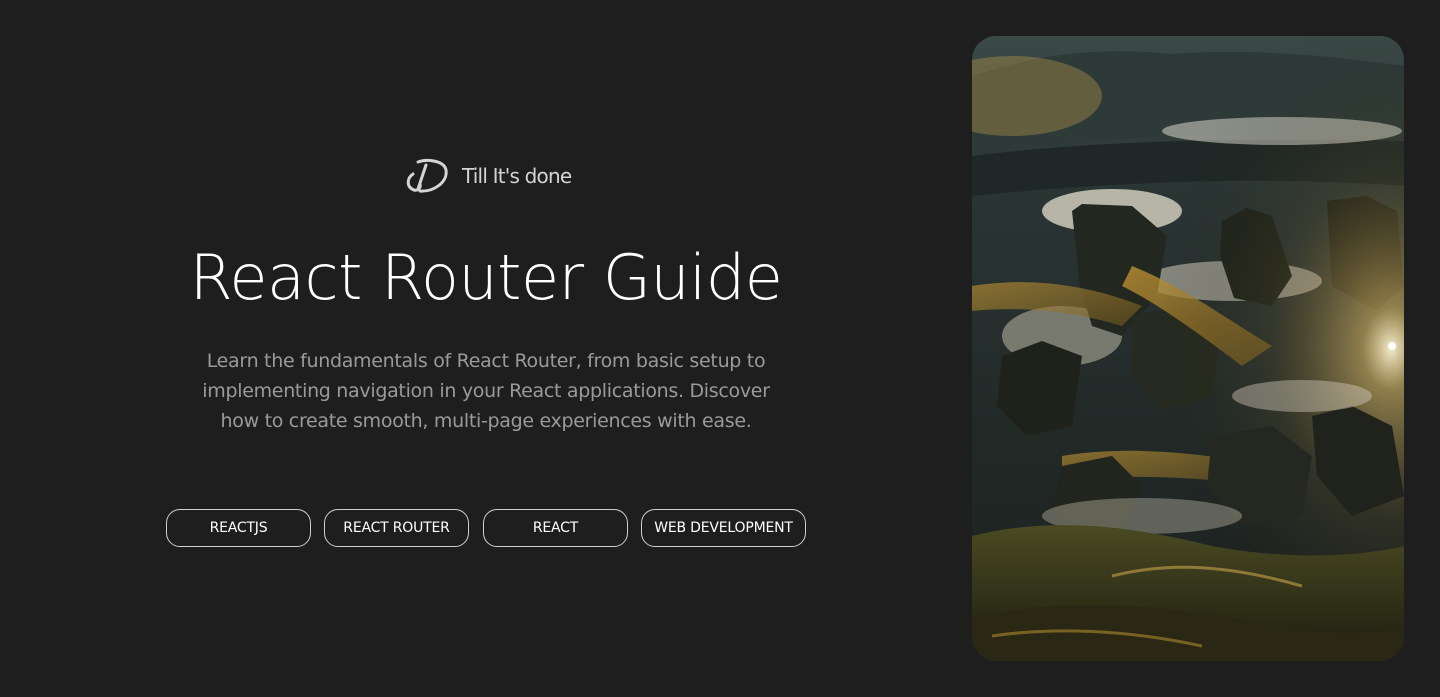  I want to click on tag-reactjs: REACTJS, so click(238, 528).